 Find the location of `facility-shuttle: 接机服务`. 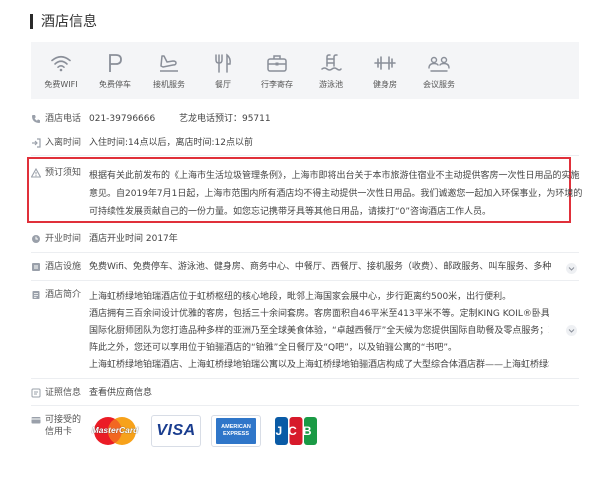

facility-shuttle: 接机服务 is located at coordinates (169, 70).